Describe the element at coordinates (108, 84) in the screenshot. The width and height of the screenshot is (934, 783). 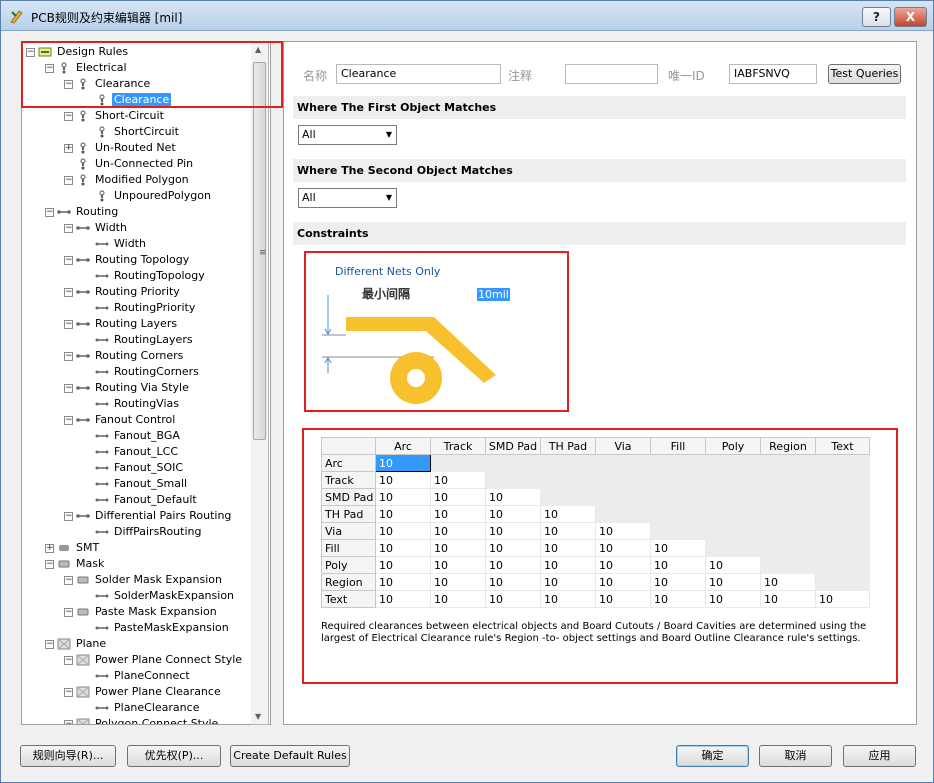
I see `tree-item: − Clearance` at that location.